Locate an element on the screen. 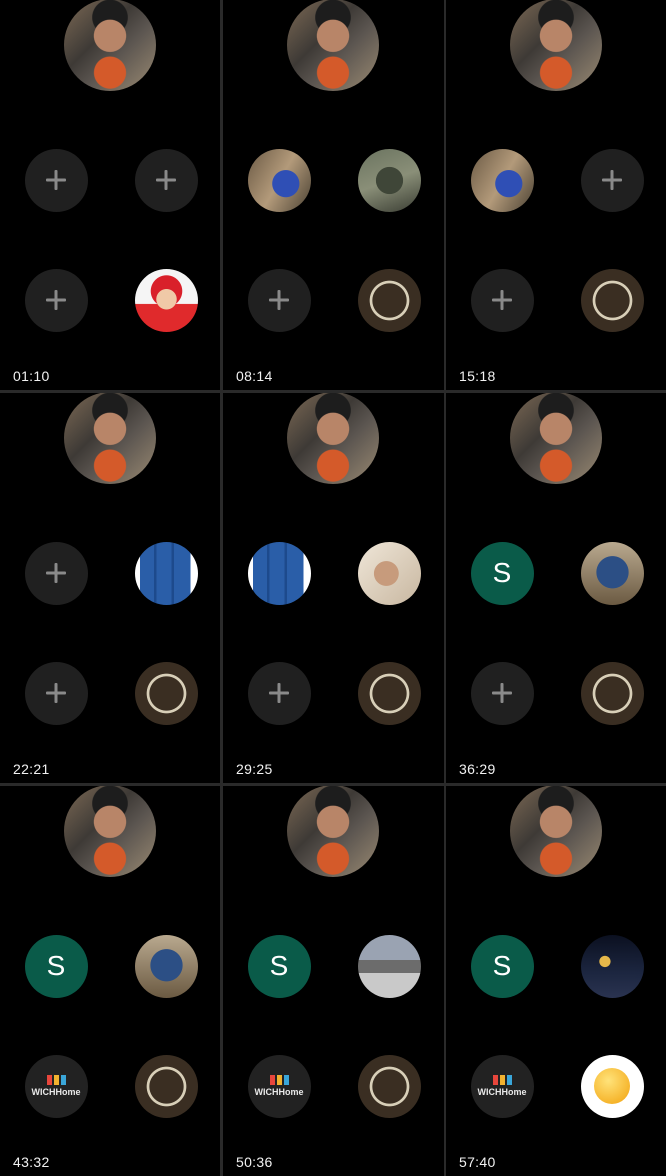 The height and width of the screenshot is (1176, 666). call-tile: 22:21 is located at coordinates (110, 588).